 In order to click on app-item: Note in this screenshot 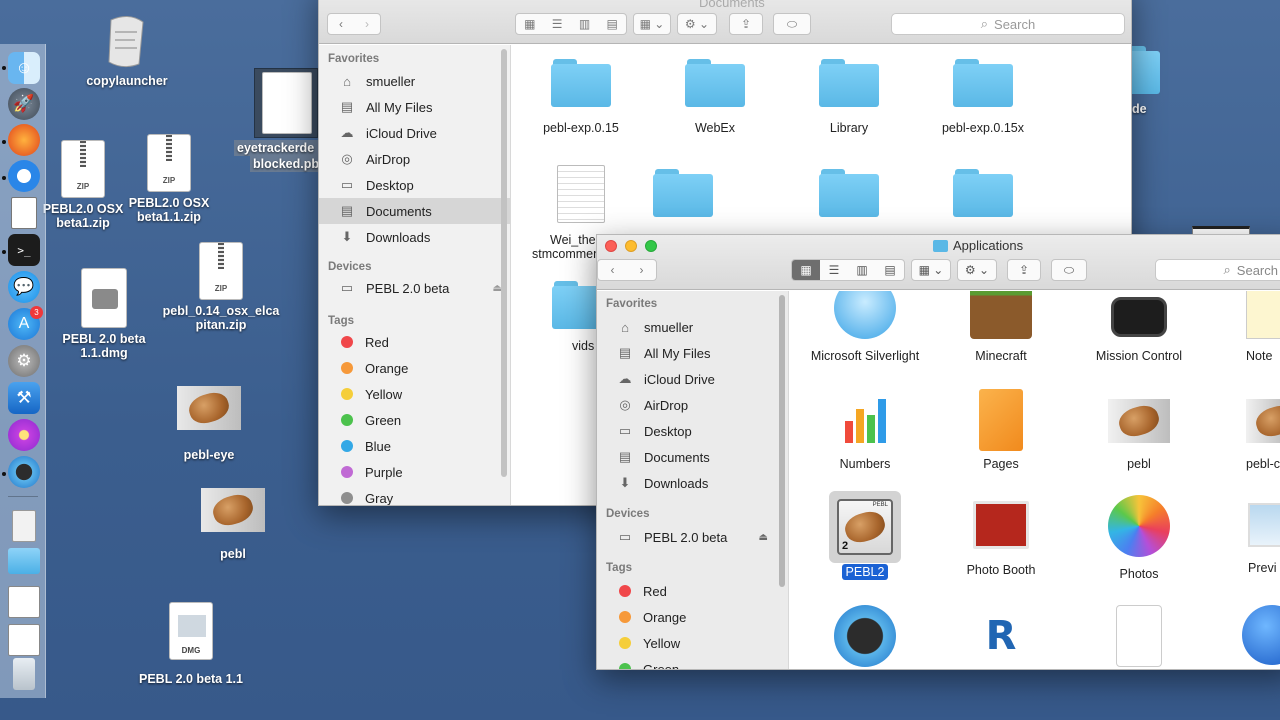, I will do `click(1244, 327)`.